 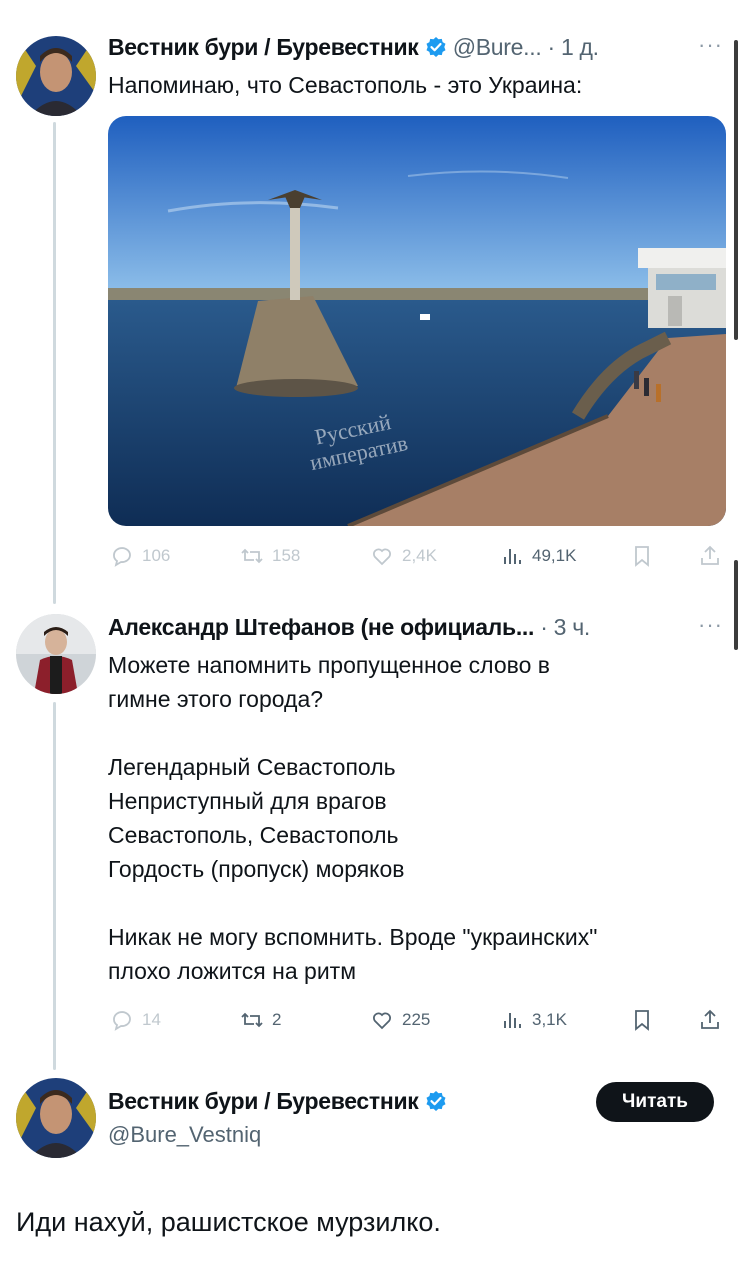 I want to click on views-button: 49,1K, so click(x=538, y=556).